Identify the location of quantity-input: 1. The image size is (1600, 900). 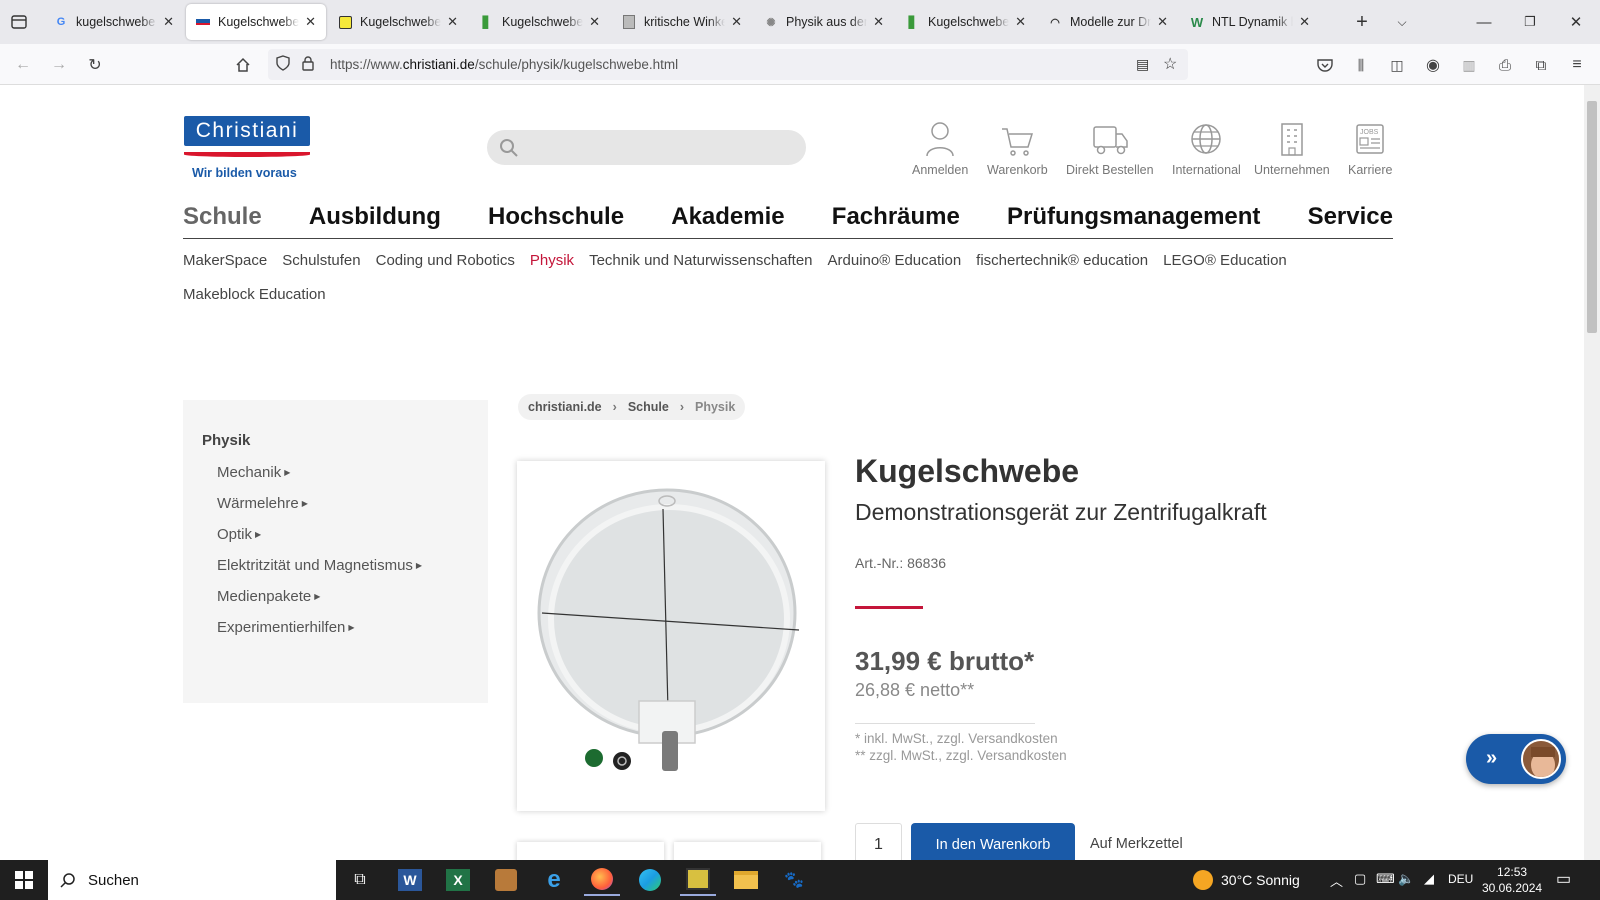
(878, 841).